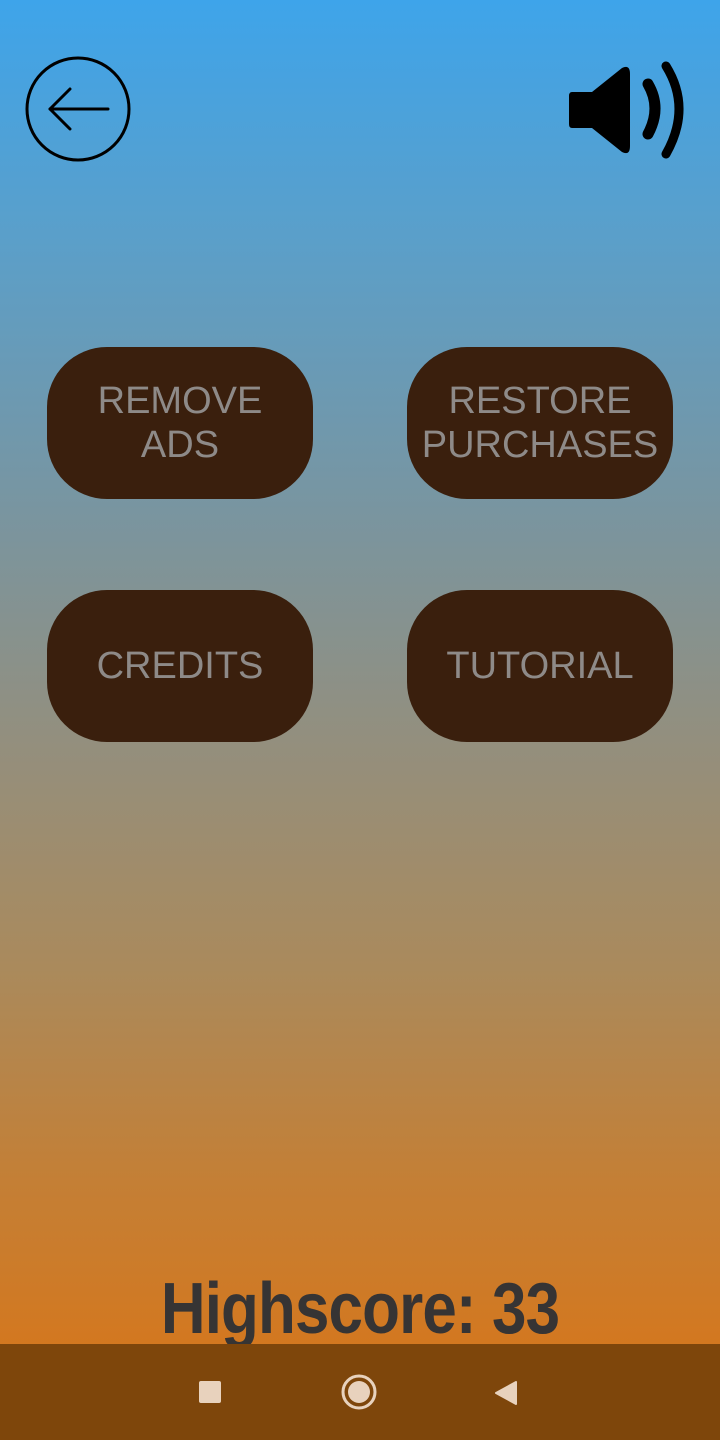 This screenshot has height=1440, width=720. Describe the element at coordinates (626, 110) in the screenshot. I see `speaker-volume-icon` at that location.